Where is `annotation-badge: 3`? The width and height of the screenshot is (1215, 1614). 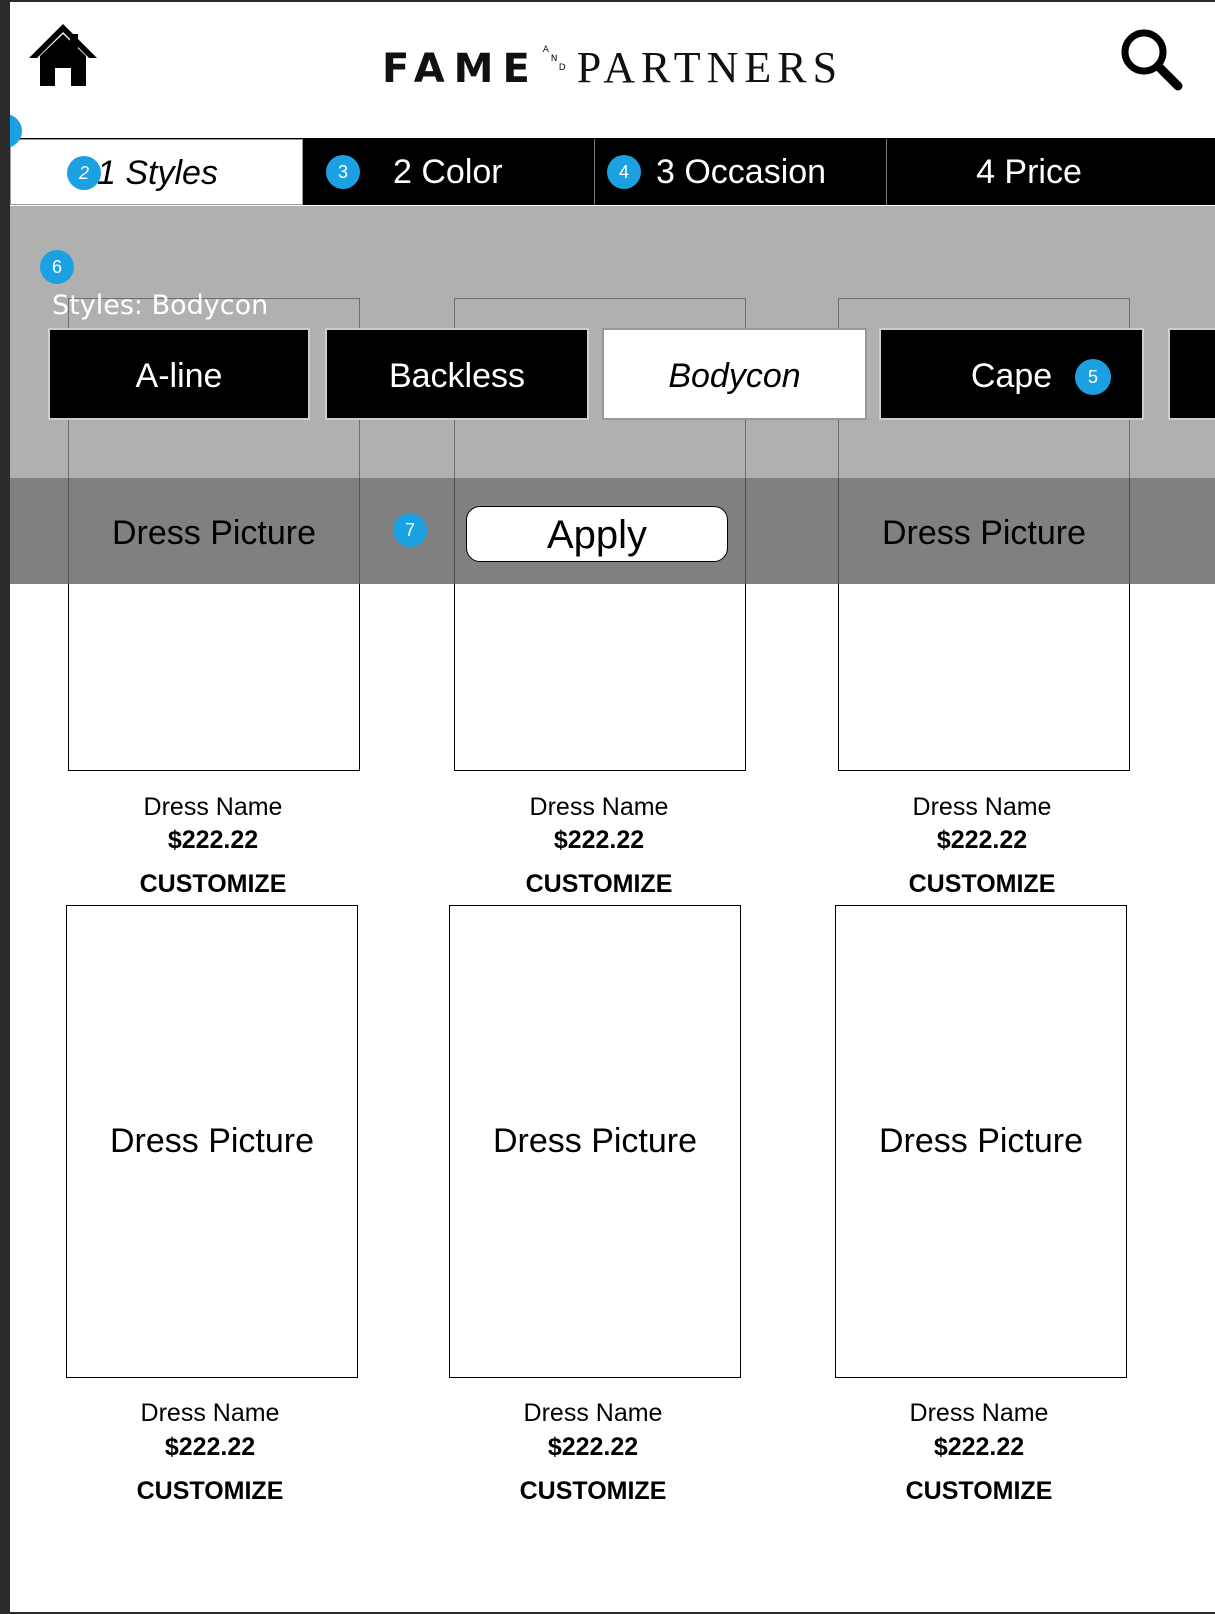
annotation-badge: 3 is located at coordinates (343, 172).